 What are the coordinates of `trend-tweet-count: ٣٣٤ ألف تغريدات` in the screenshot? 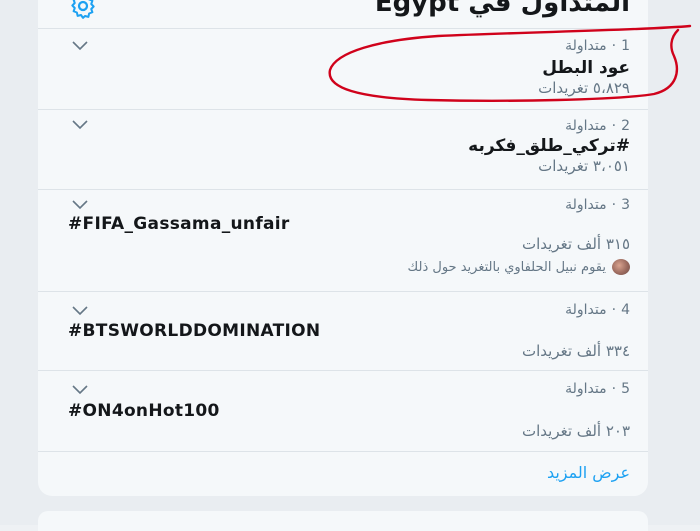 It's located at (576, 351).